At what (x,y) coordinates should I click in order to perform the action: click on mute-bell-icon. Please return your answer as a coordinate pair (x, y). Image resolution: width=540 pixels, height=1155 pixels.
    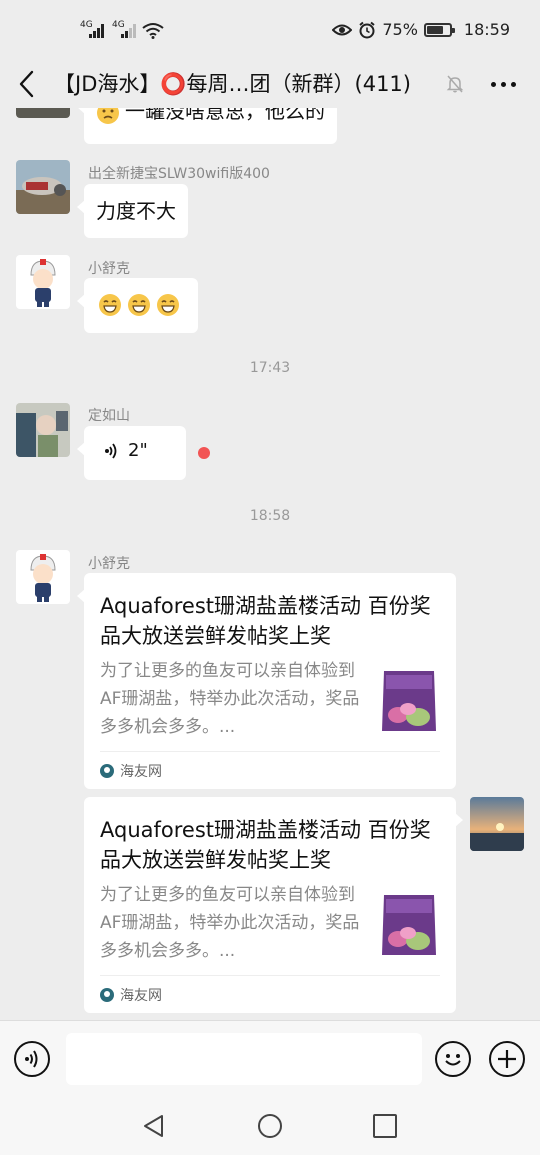
    Looking at the image, I should click on (455, 84).